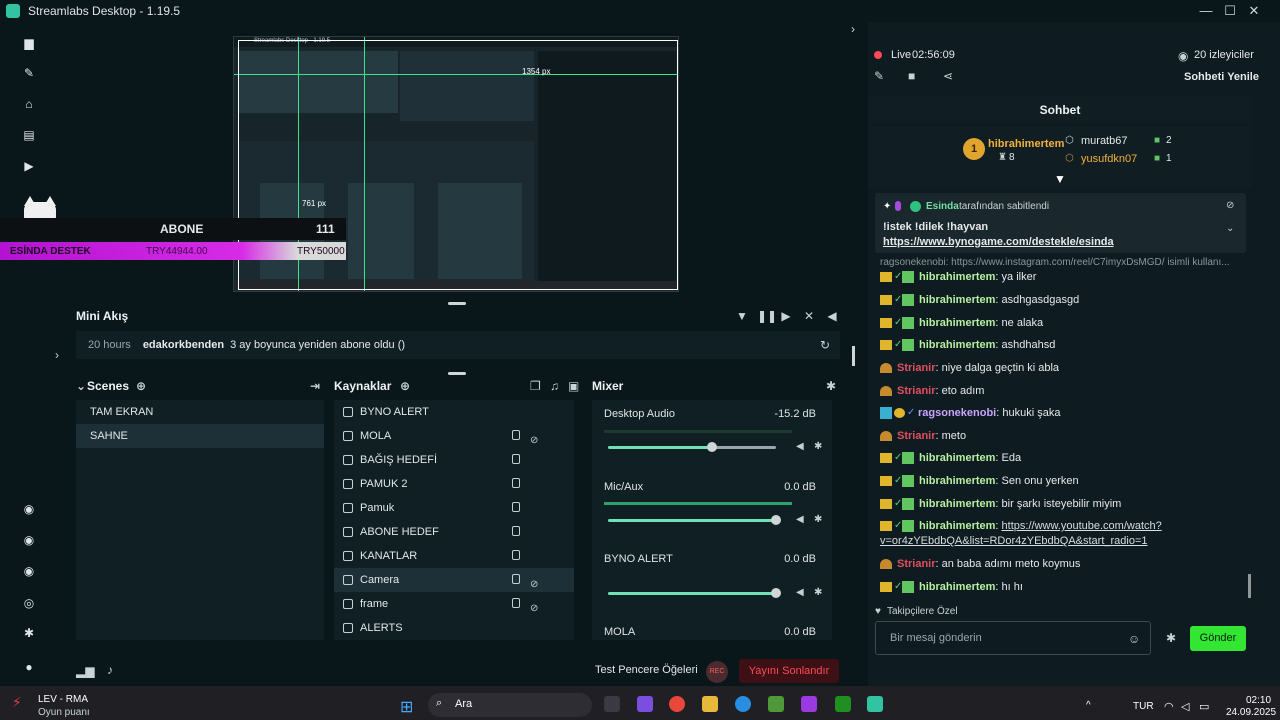  I want to click on profile-icon: ●, so click(29, 667).